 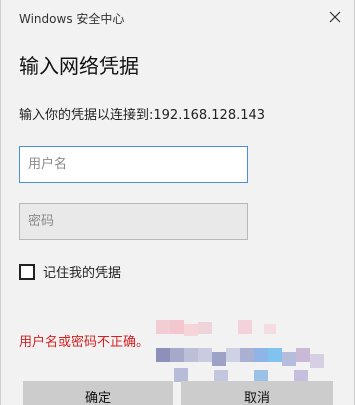 What do you see at coordinates (257, 393) in the screenshot?
I see `cancel-button: 取消` at bounding box center [257, 393].